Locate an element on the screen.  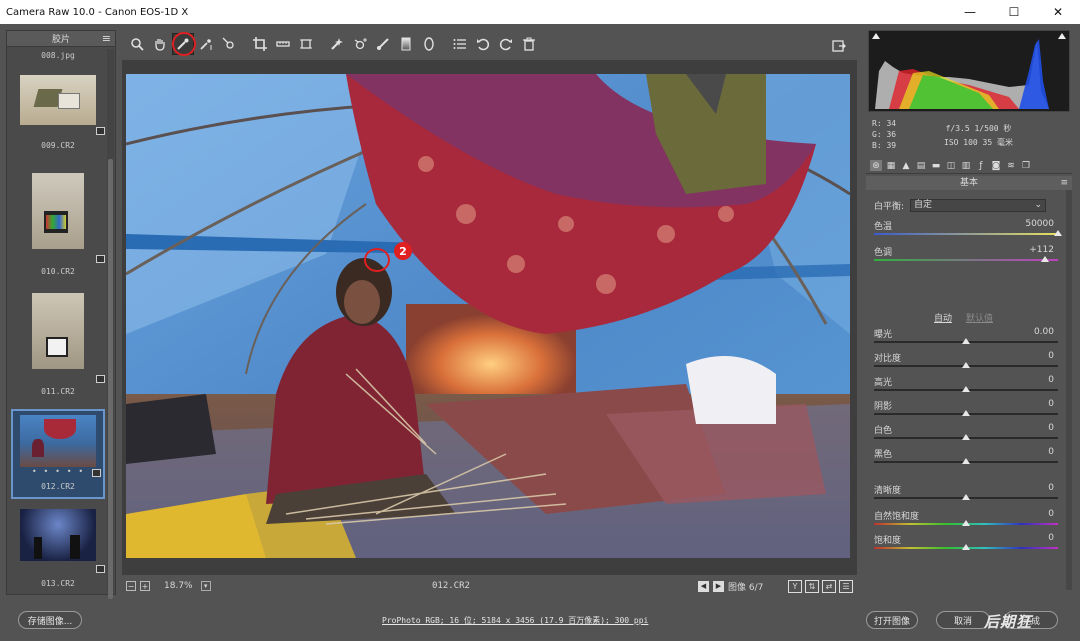
tab-basic-icon: ⊛ is located at coordinates (876, 165).